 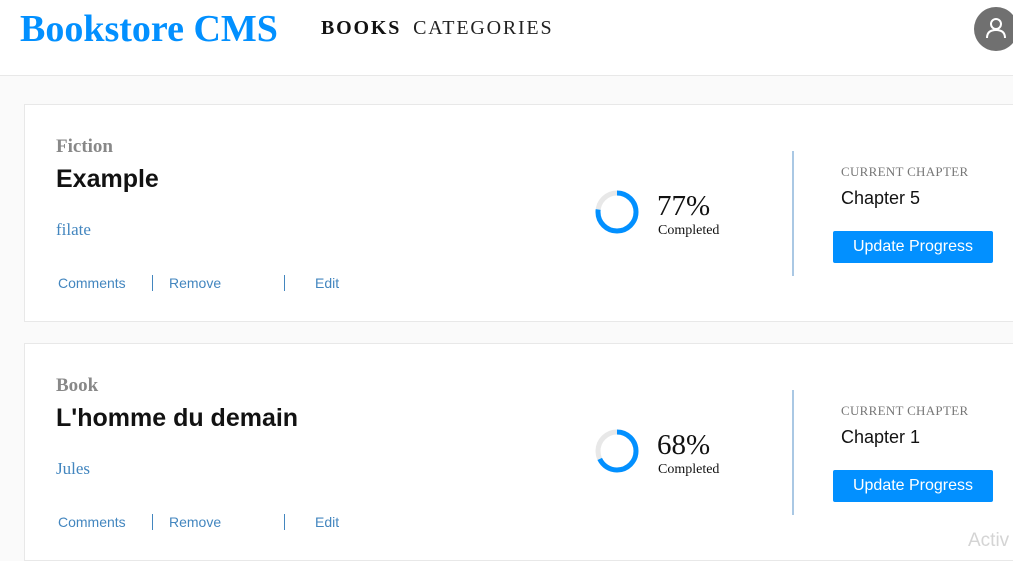 What do you see at coordinates (77, 385) in the screenshot?
I see `book-genre: Book` at bounding box center [77, 385].